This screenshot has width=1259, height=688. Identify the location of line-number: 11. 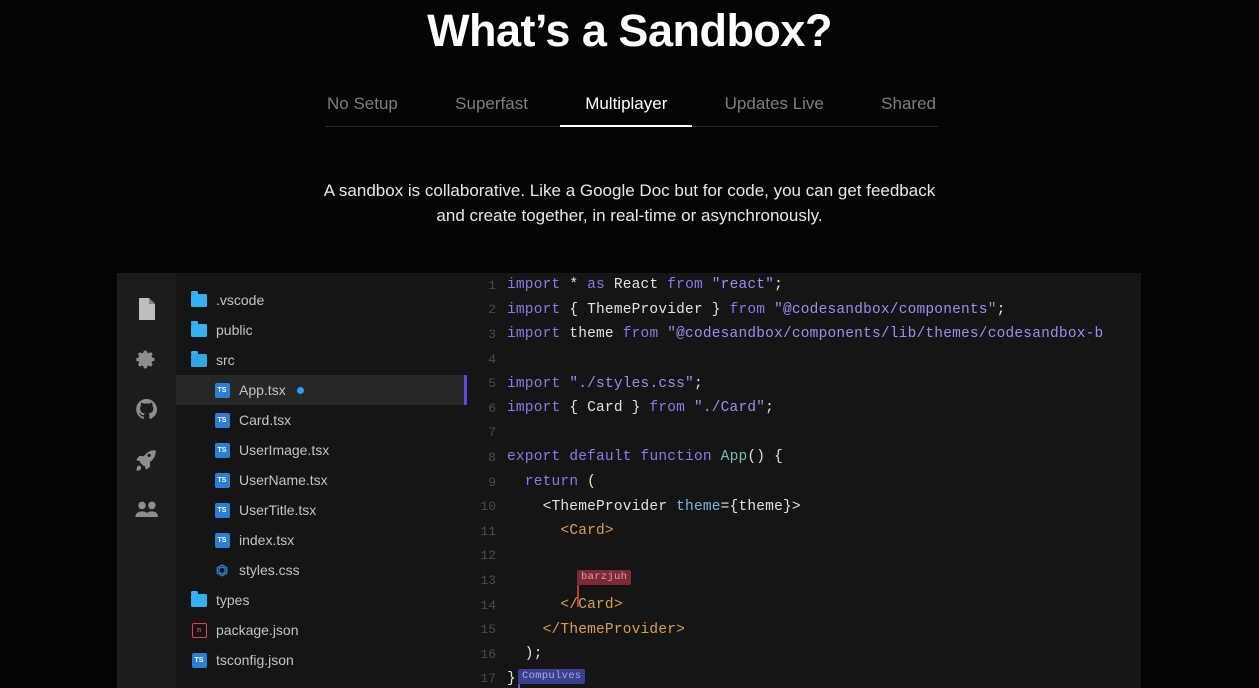
(488, 531).